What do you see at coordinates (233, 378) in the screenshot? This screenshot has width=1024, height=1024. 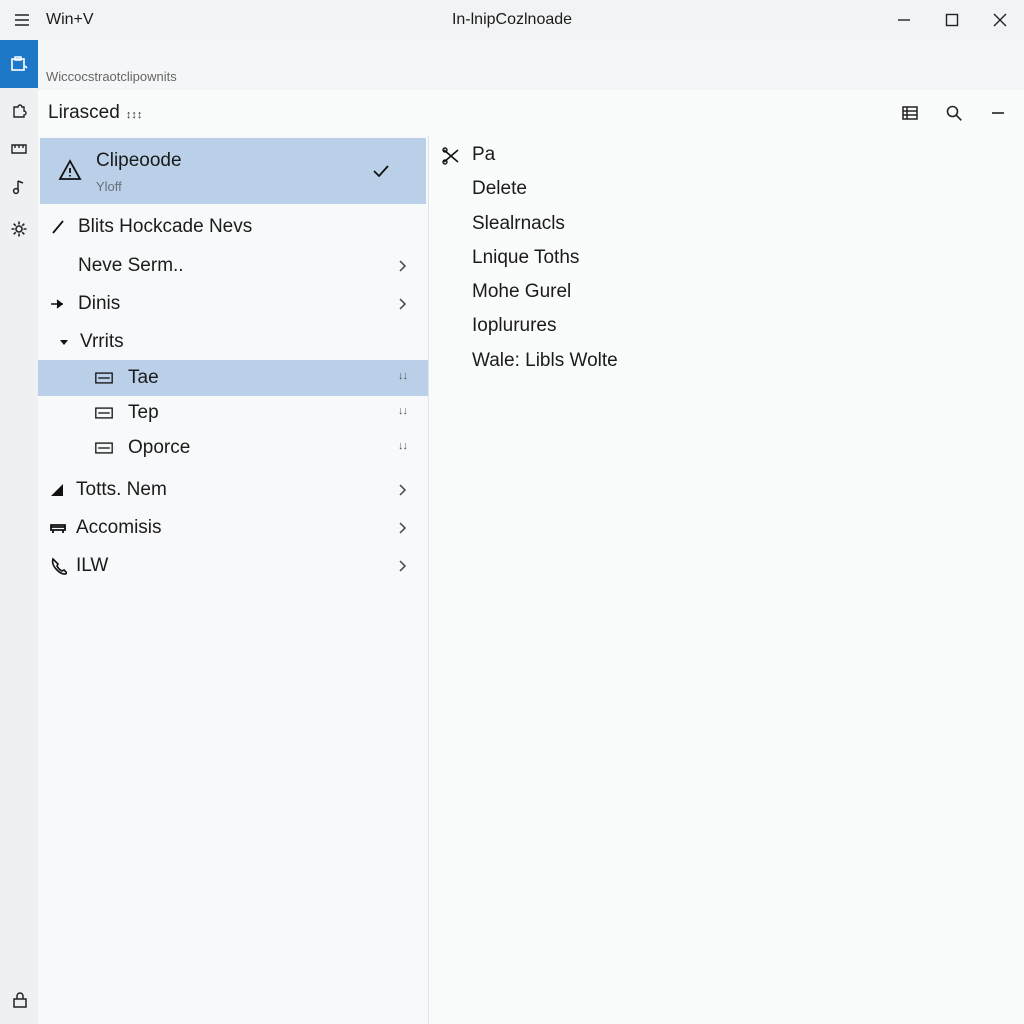 I see `list-item-selected: Tae ↓↓` at bounding box center [233, 378].